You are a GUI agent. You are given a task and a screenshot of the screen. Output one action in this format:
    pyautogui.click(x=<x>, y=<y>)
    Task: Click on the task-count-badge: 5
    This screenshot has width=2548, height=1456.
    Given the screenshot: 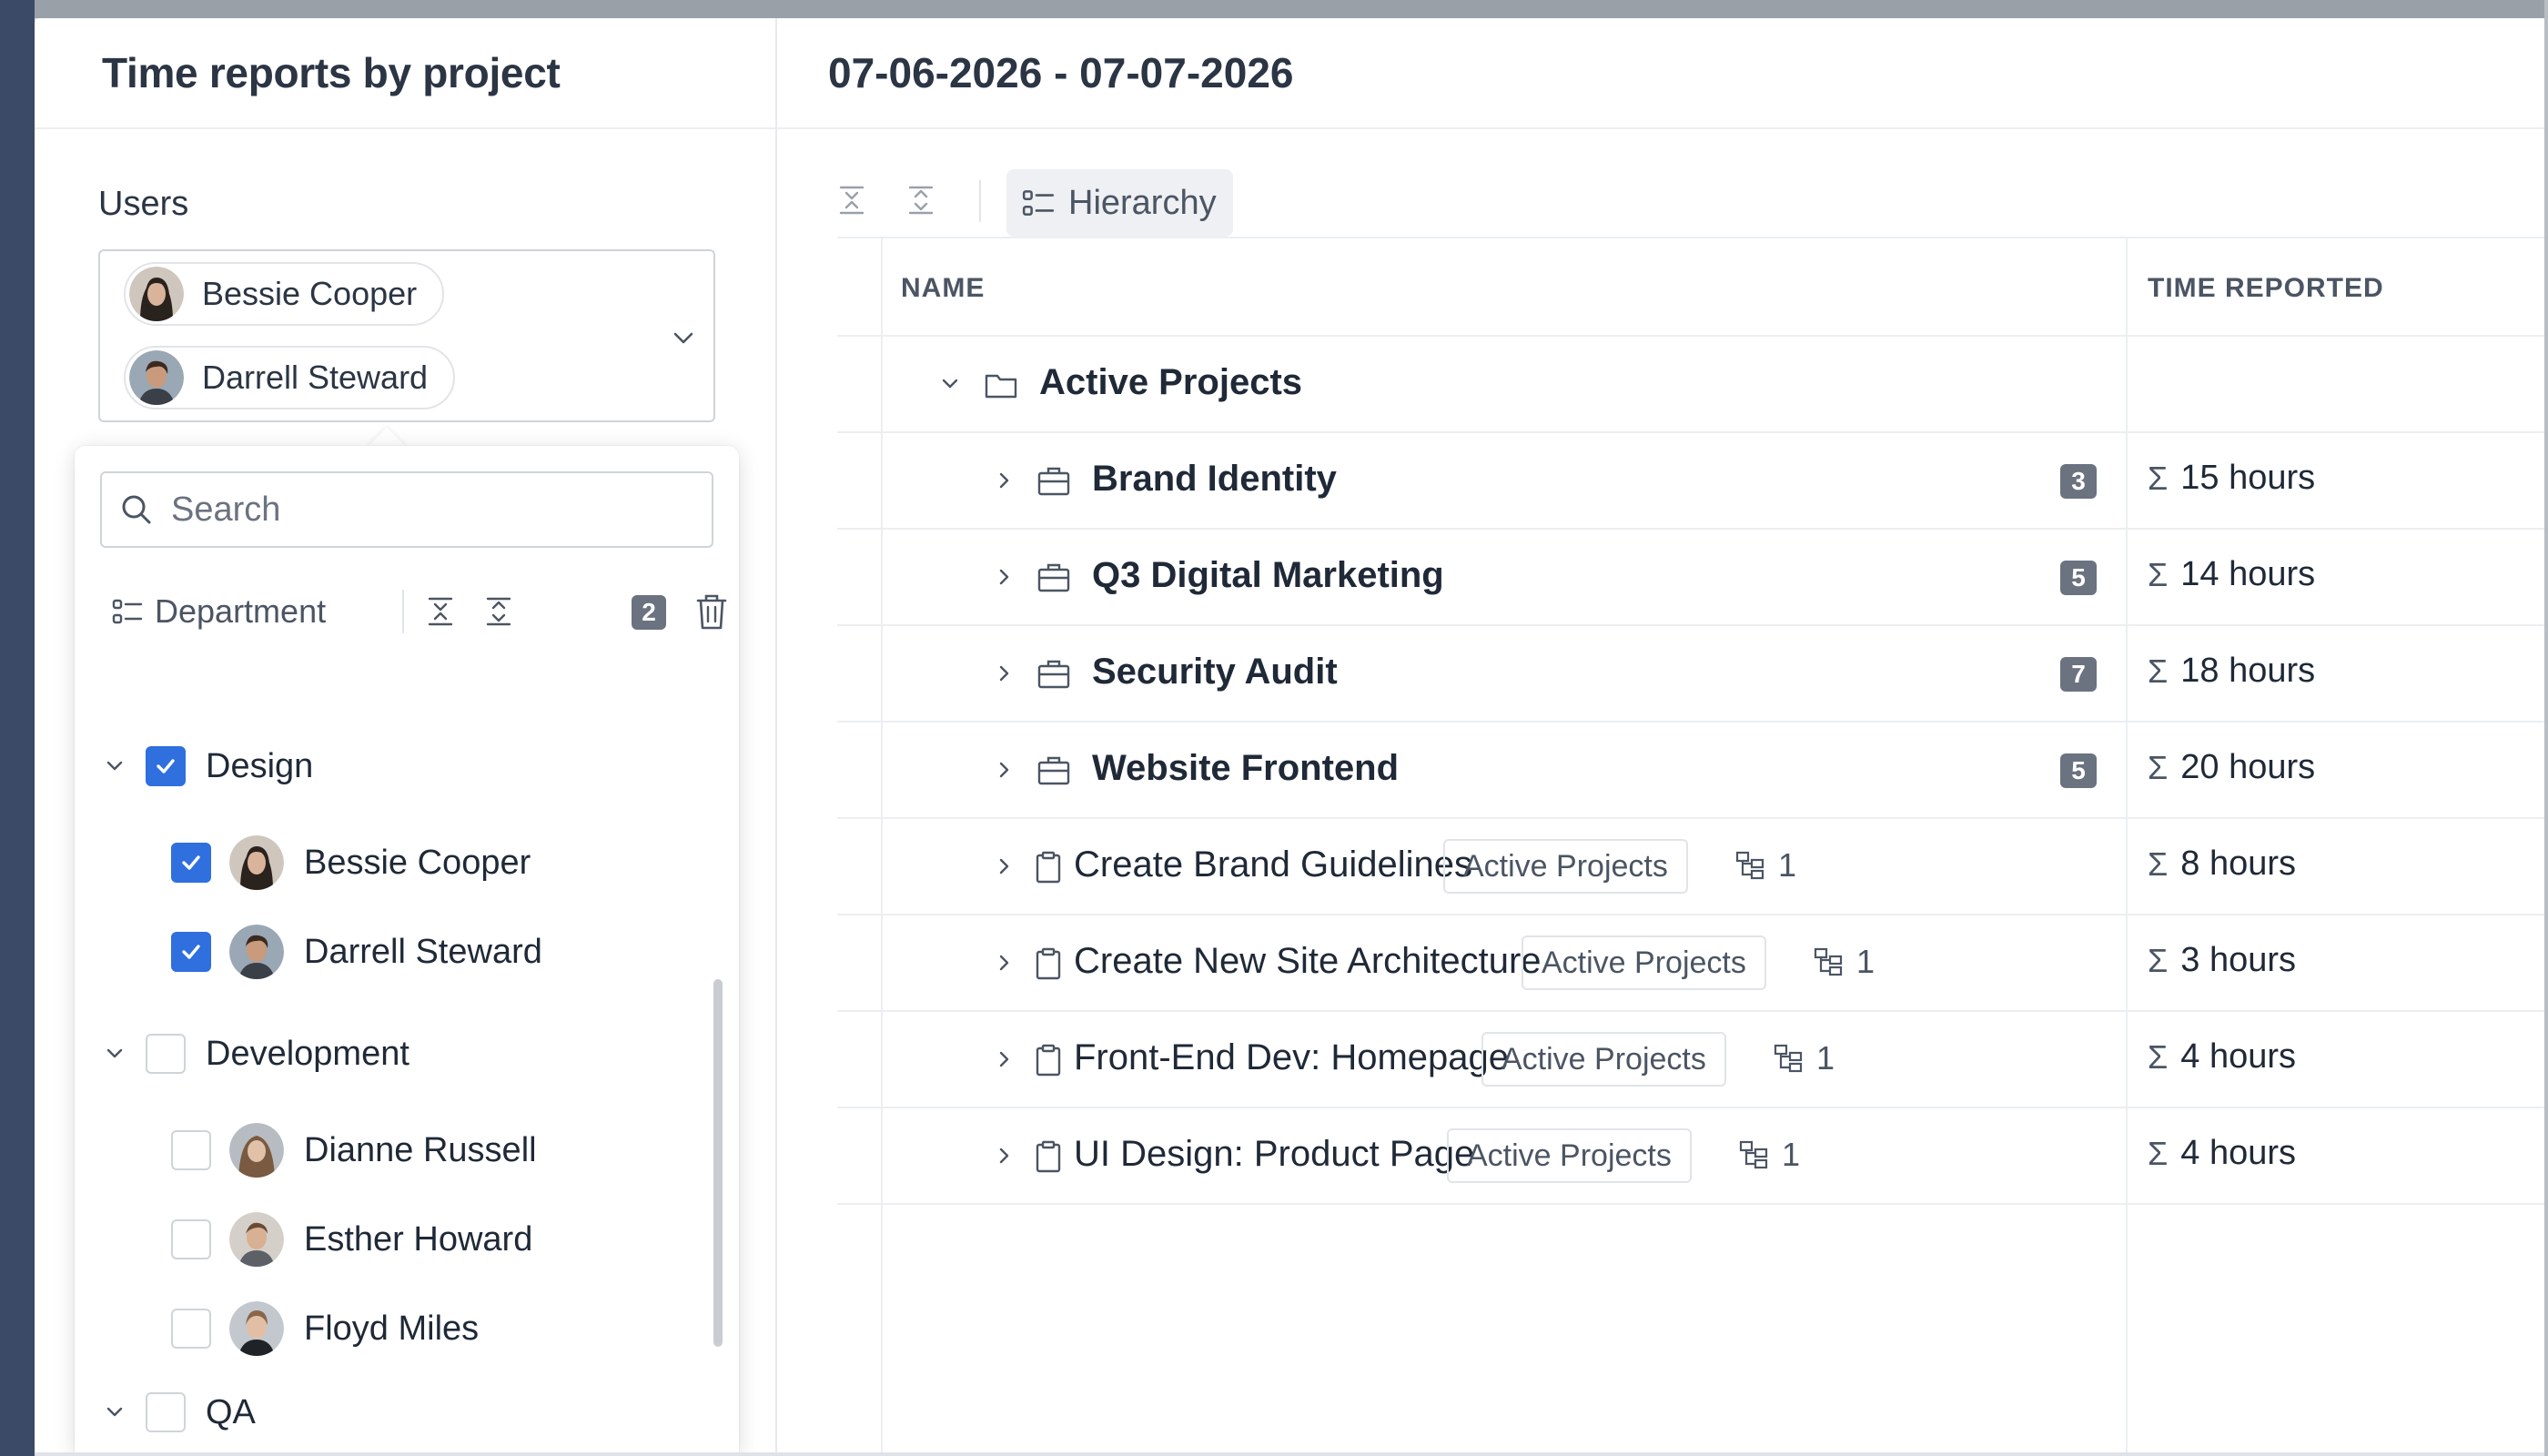 What is the action you would take?
    pyautogui.click(x=2079, y=771)
    